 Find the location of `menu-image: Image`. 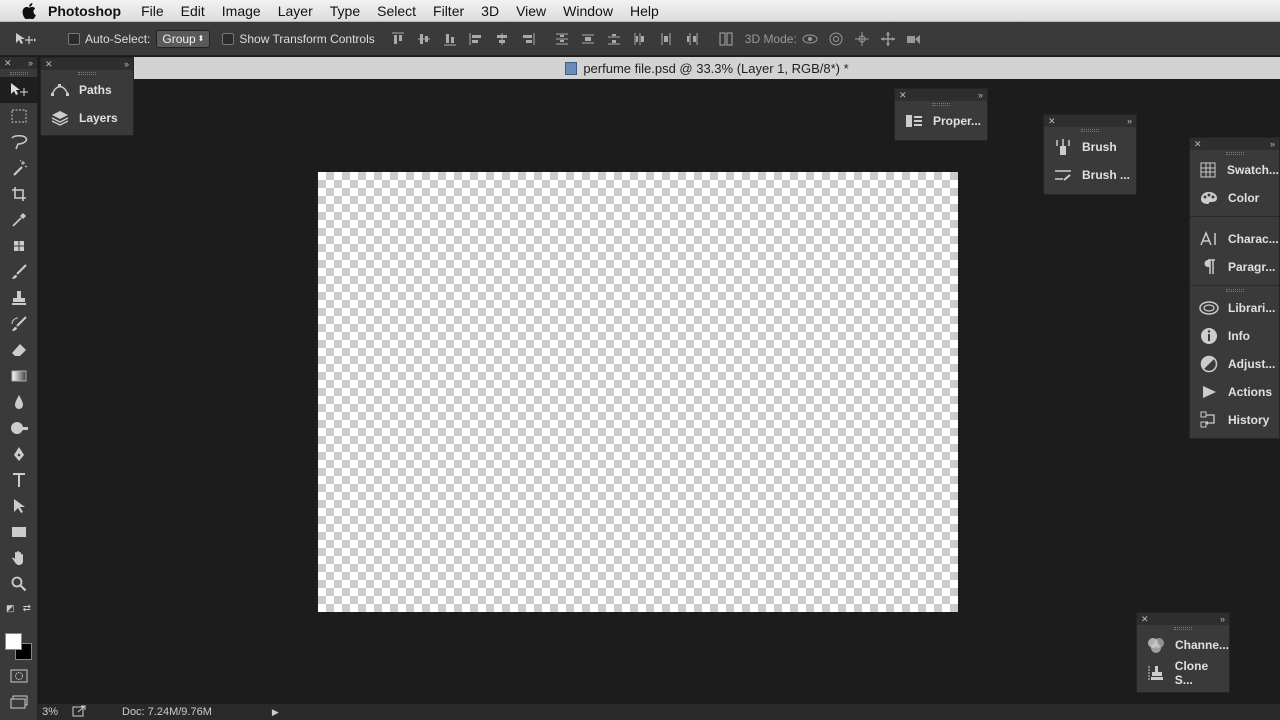

menu-image: Image is located at coordinates (241, 11).